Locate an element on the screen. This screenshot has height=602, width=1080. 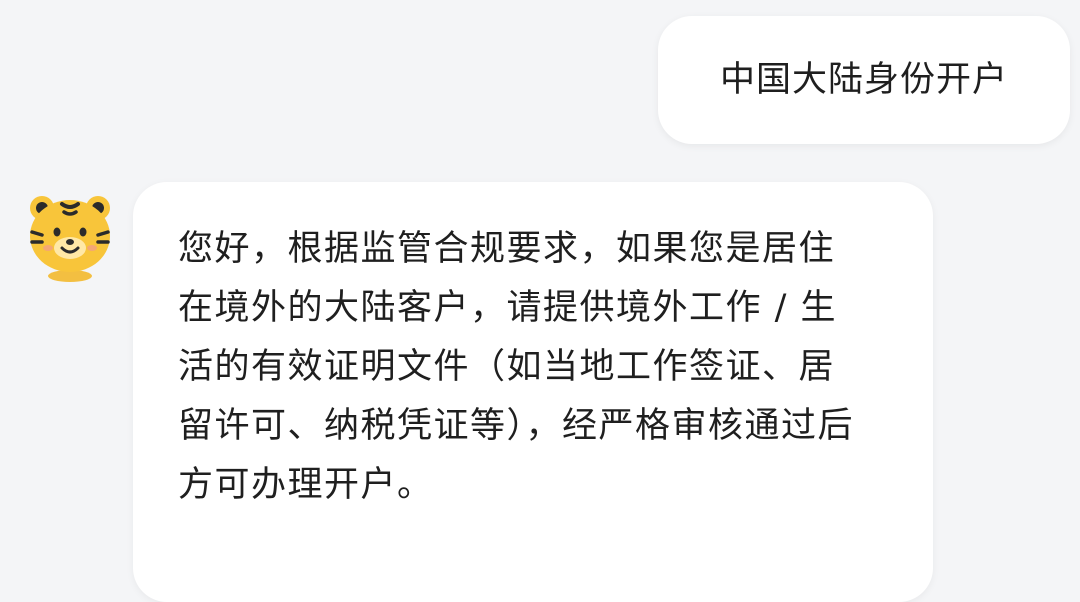
user-message-bubble: 中国大陆身份开户 is located at coordinates (864, 80).